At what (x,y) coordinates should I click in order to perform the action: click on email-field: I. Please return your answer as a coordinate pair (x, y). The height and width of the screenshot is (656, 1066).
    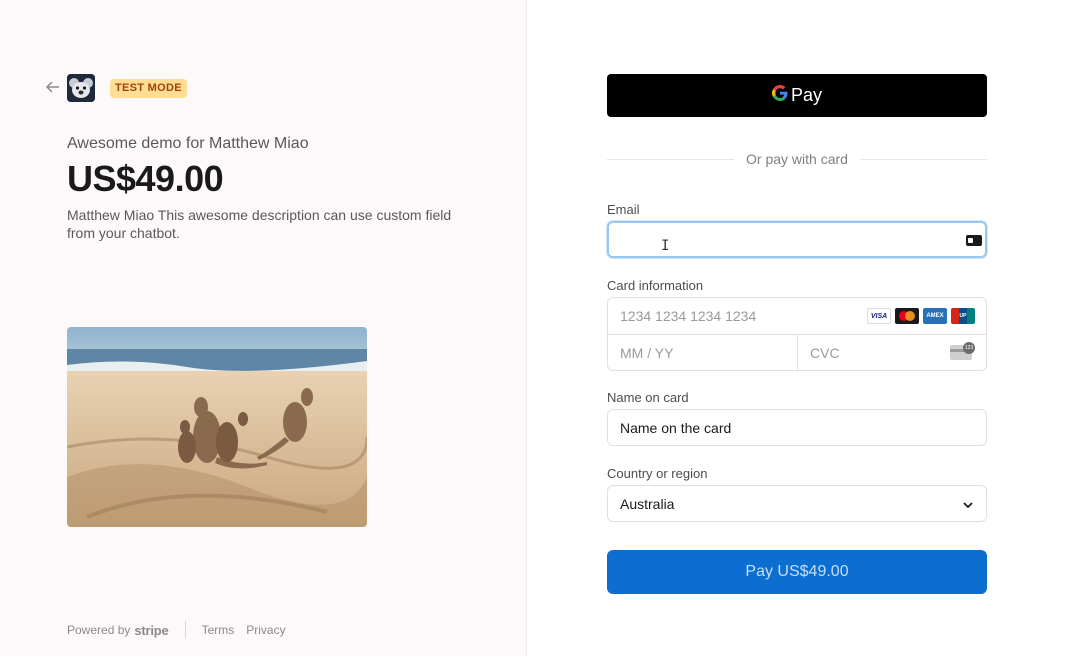
    Looking at the image, I should click on (797, 239).